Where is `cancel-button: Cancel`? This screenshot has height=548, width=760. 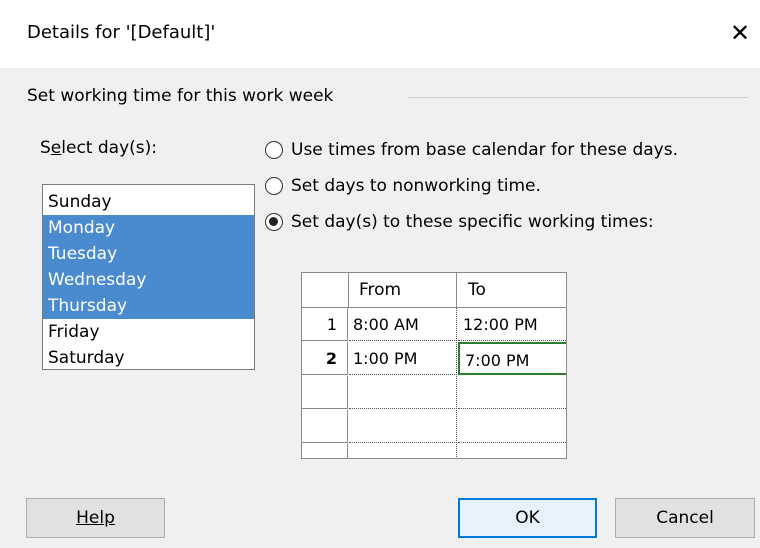
cancel-button: Cancel is located at coordinates (685, 518).